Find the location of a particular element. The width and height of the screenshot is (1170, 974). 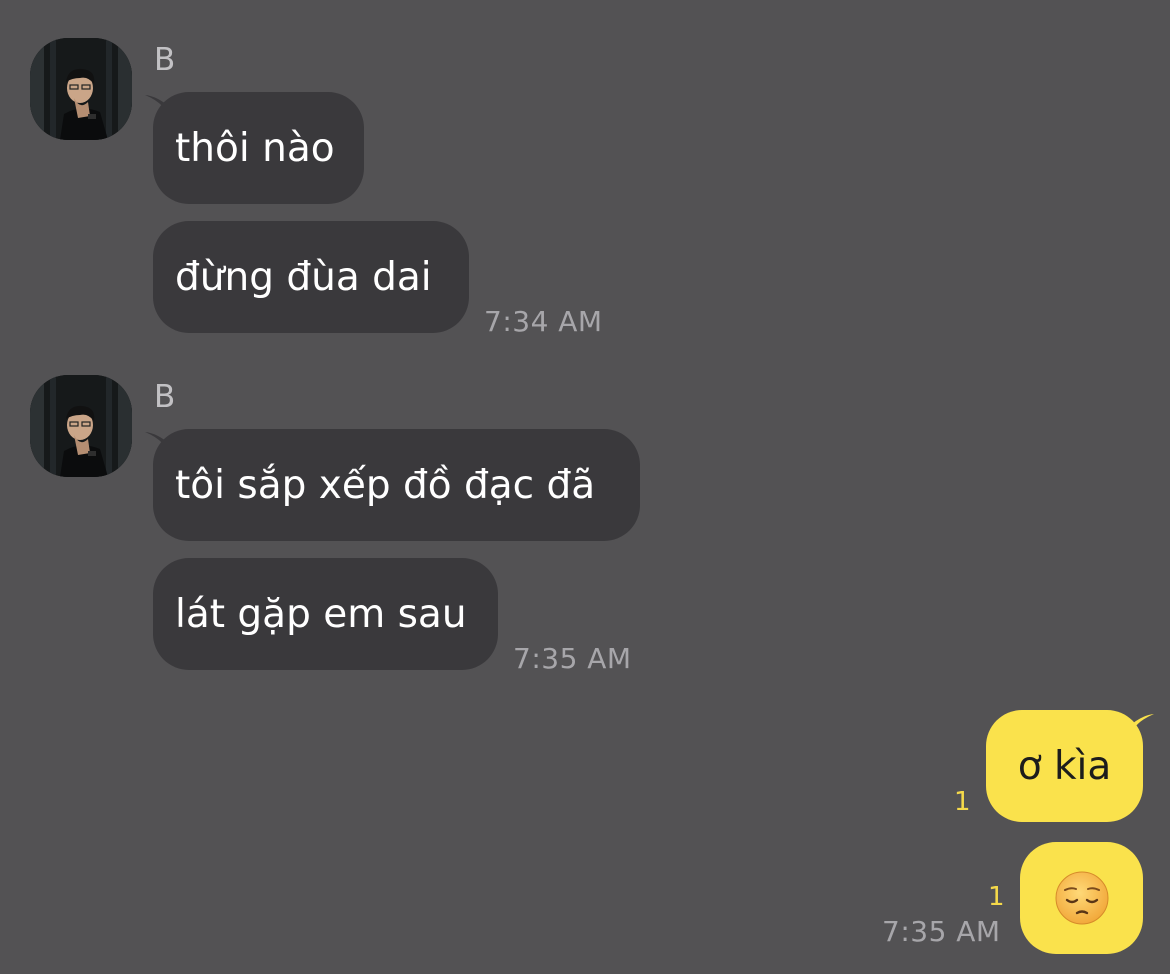

message-text: thôi nào is located at coordinates (255, 148).